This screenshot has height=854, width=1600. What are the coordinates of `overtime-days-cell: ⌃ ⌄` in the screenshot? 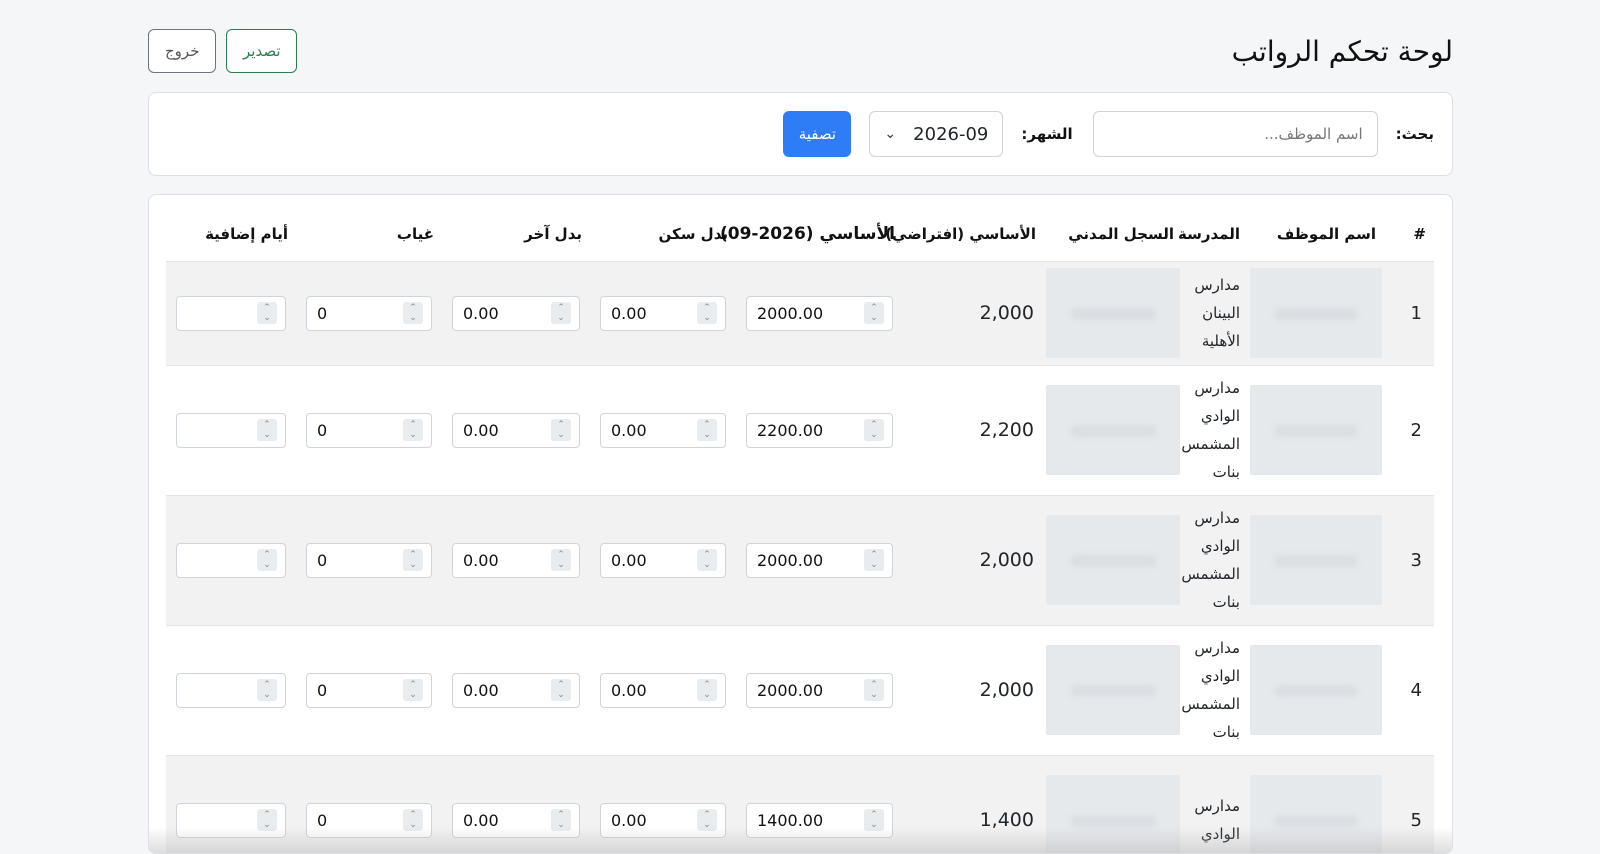 It's located at (231, 430).